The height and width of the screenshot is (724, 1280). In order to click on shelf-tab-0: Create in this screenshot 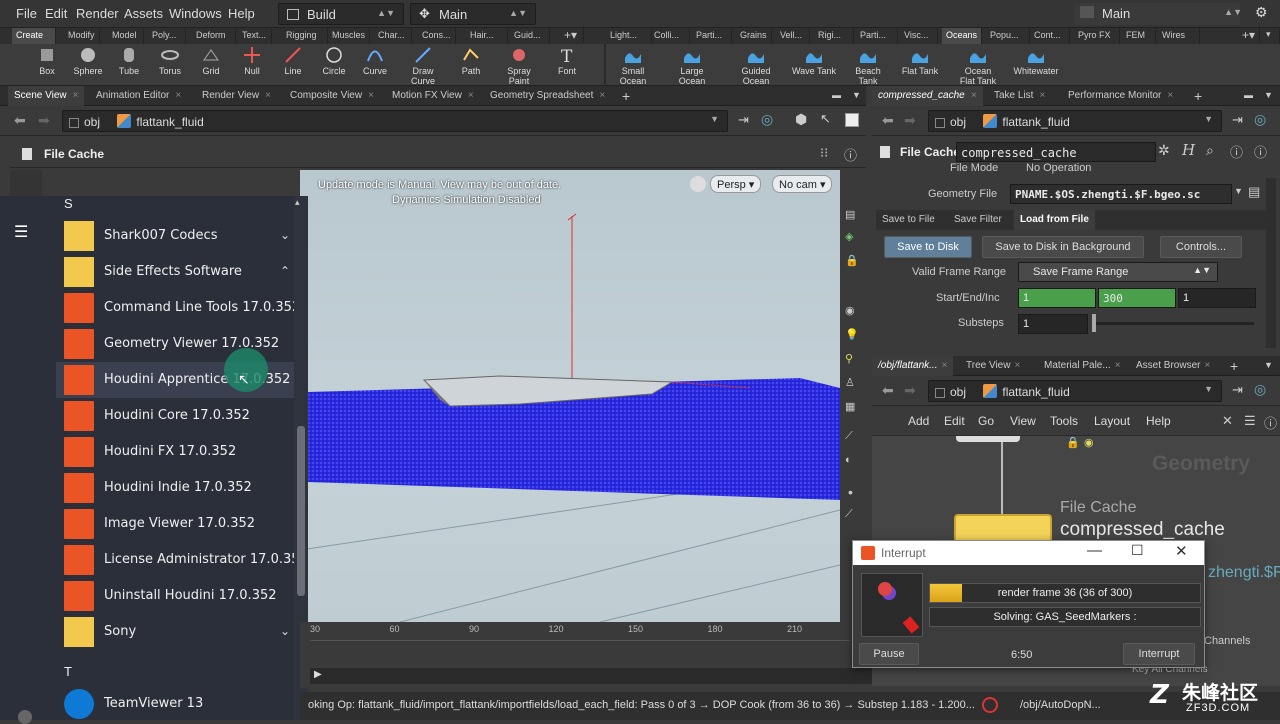, I will do `click(34, 36)`.